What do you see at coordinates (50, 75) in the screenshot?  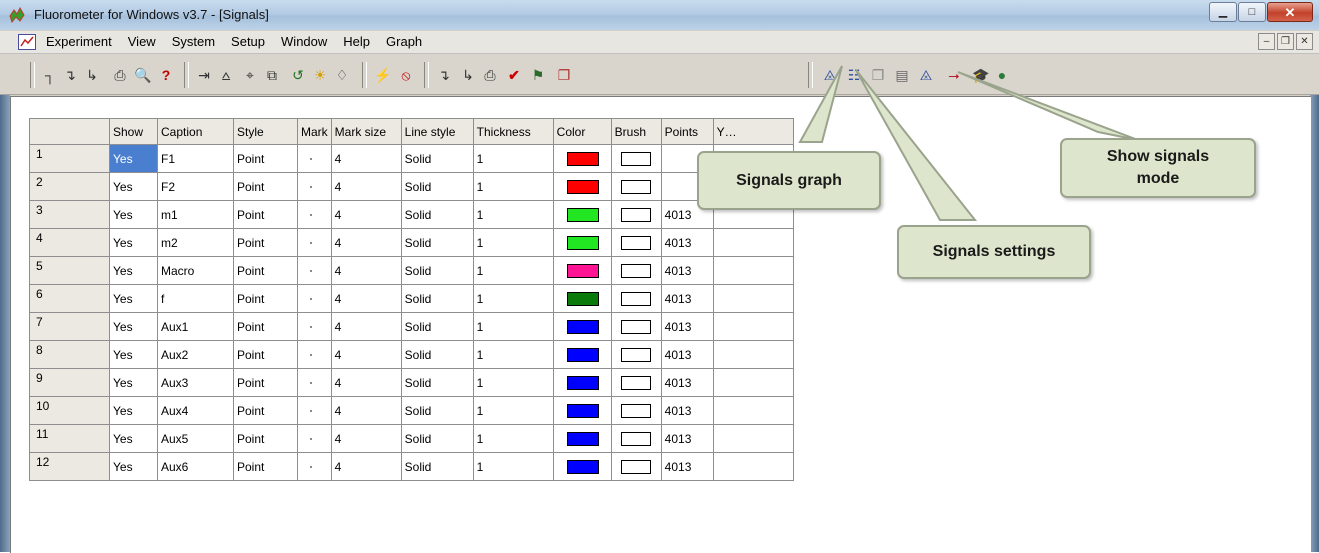 I see `new-document-icon: ┐` at bounding box center [50, 75].